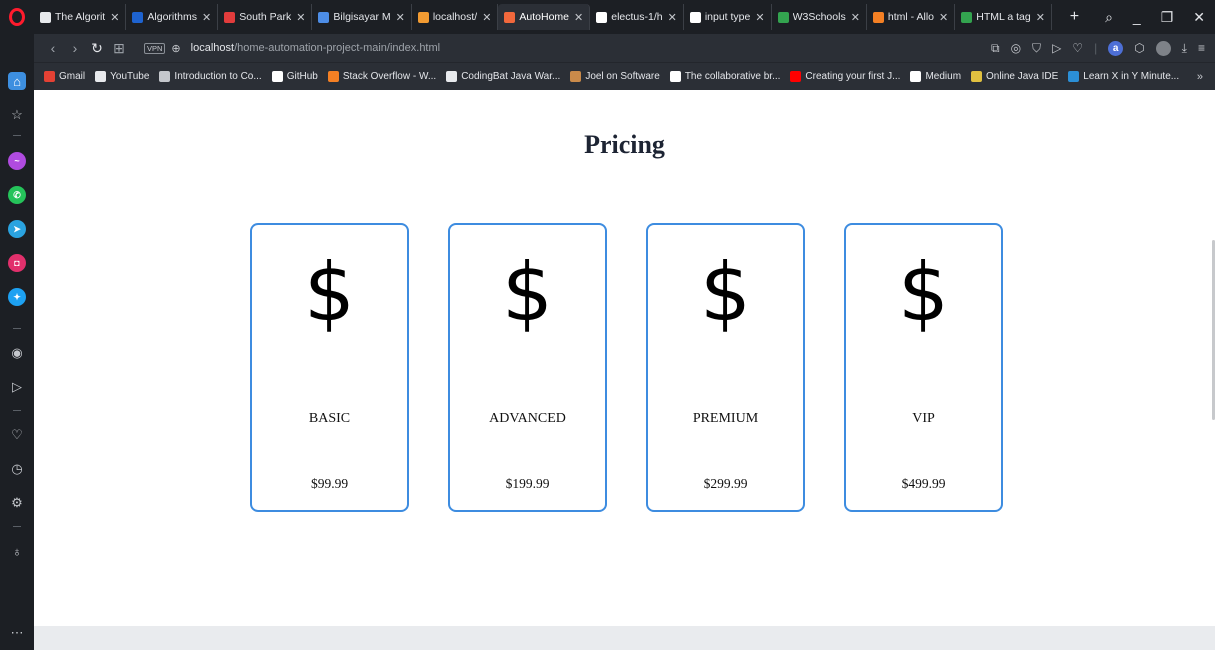 The height and width of the screenshot is (650, 1215). Describe the element at coordinates (1184, 48) in the screenshot. I see `download-icon: ⤓` at that location.